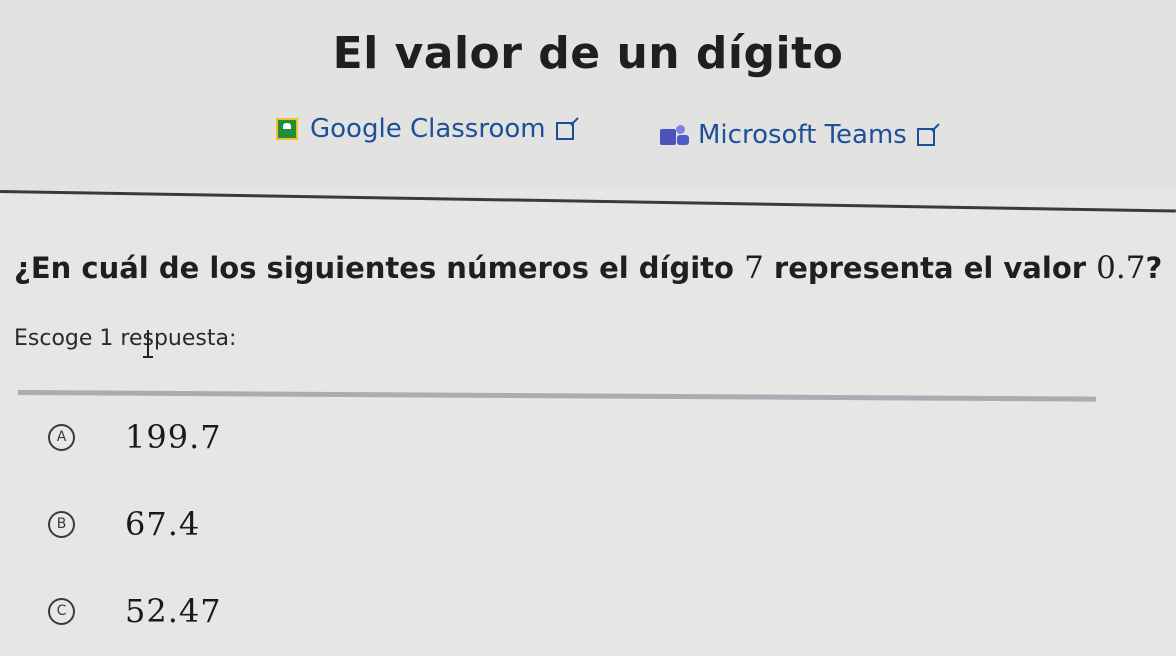 The width and height of the screenshot is (1176, 656). What do you see at coordinates (173, 437) in the screenshot?
I see `choice-value: 199.7` at bounding box center [173, 437].